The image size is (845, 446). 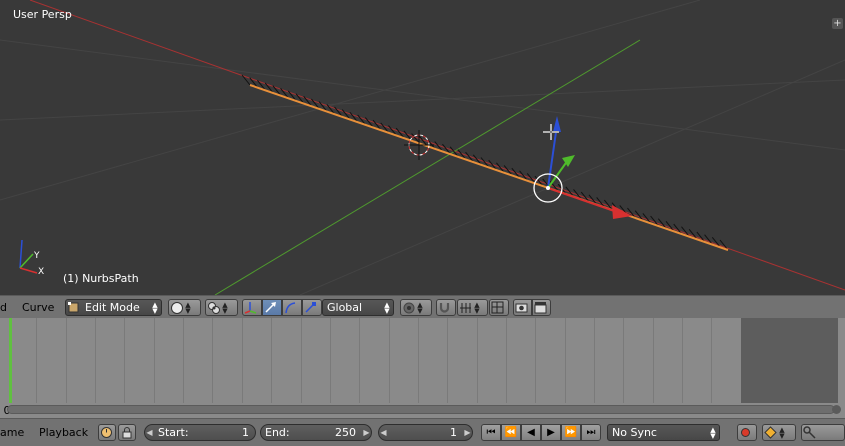 I want to click on next-keyframe-button: ⏩, so click(x=571, y=432).